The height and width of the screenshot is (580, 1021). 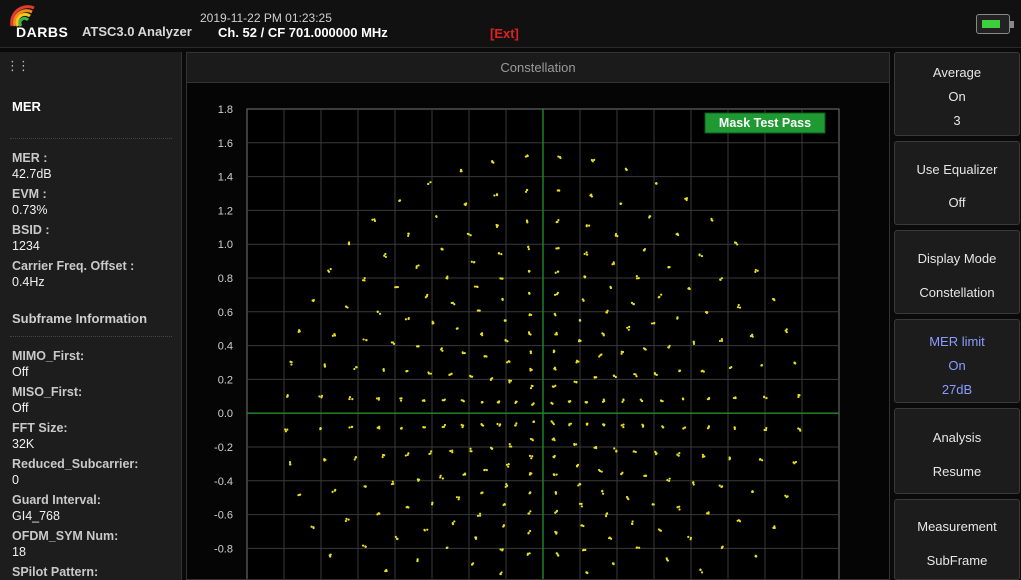 I want to click on y-tick-label: 0.4, so click(x=225, y=347).